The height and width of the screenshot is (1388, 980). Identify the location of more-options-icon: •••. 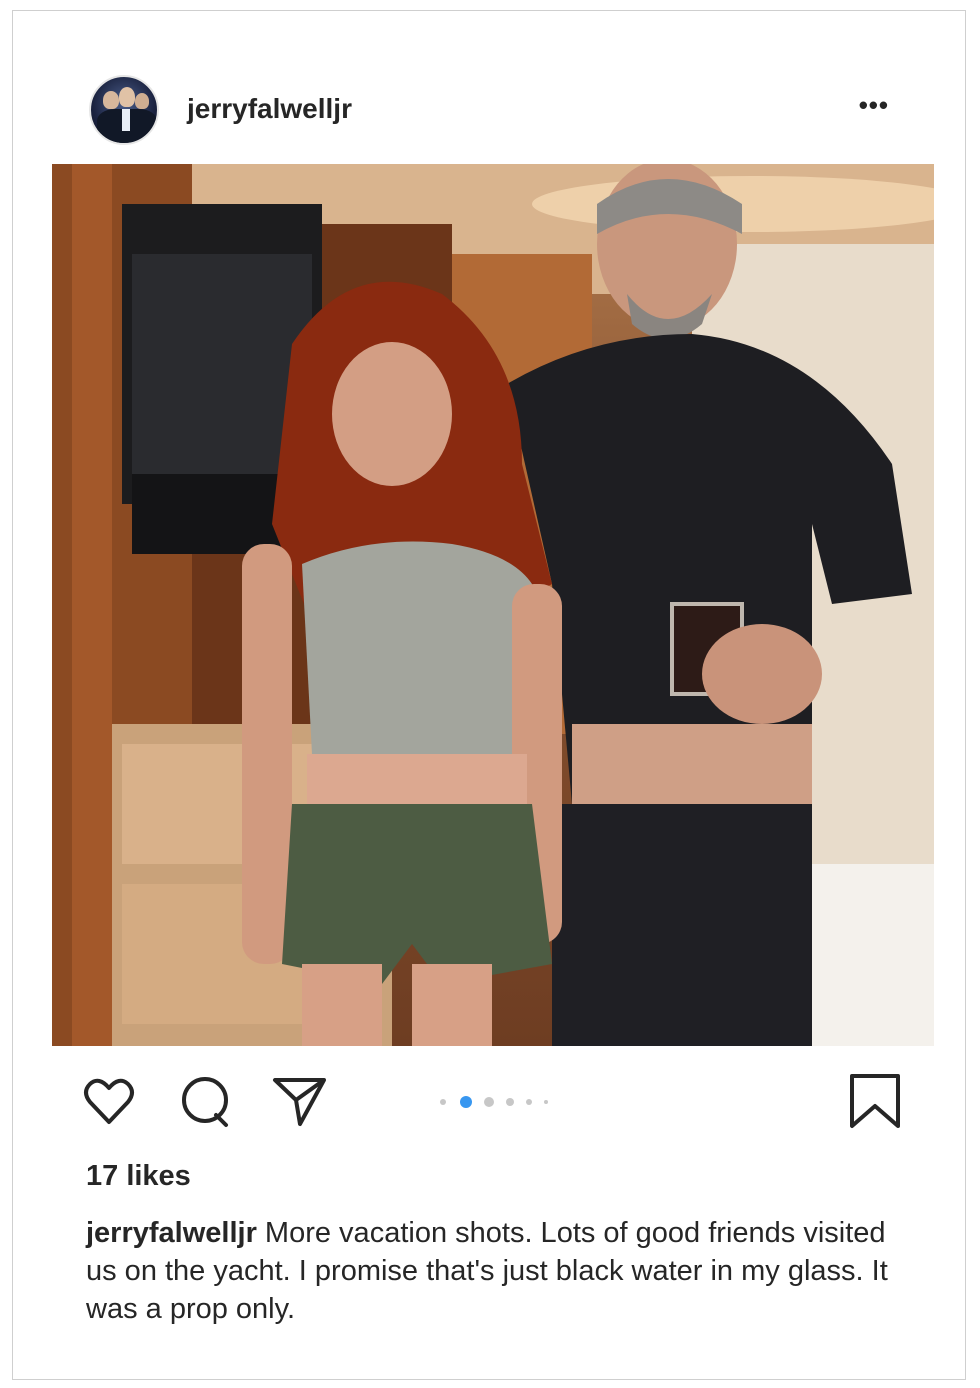
(874, 105).